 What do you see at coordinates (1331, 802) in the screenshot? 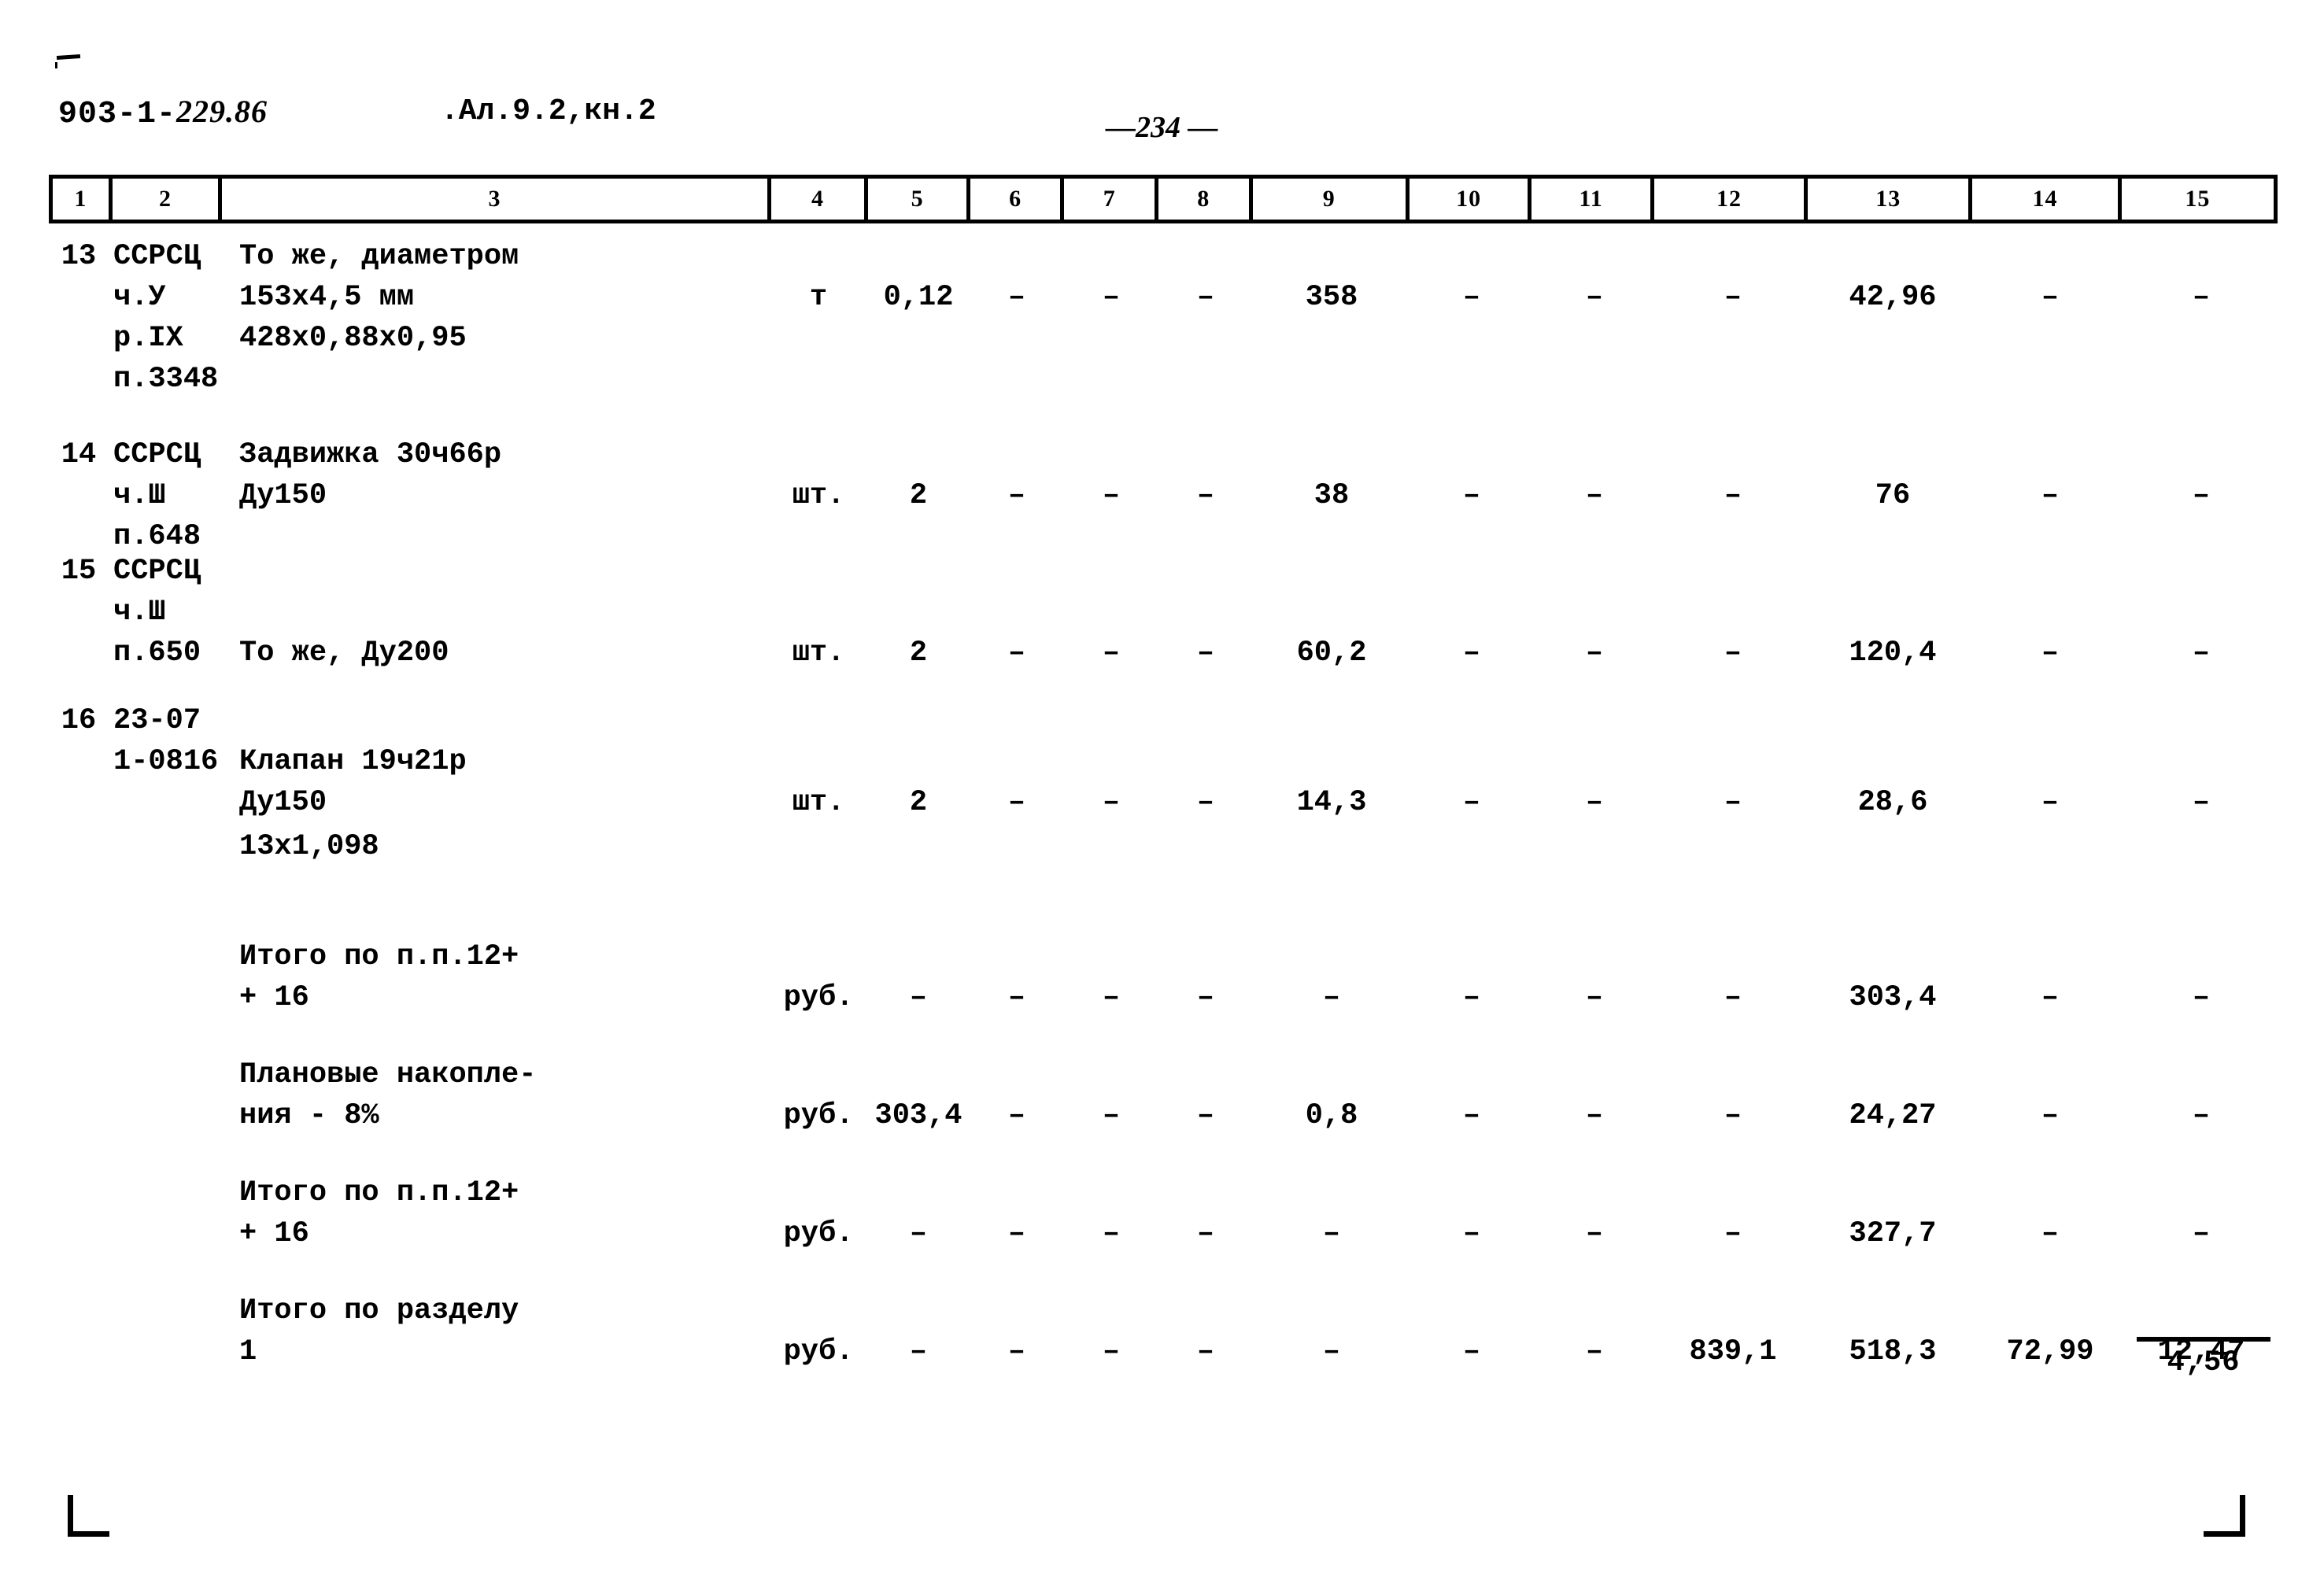
I see `row-col9: 14,3` at bounding box center [1331, 802].